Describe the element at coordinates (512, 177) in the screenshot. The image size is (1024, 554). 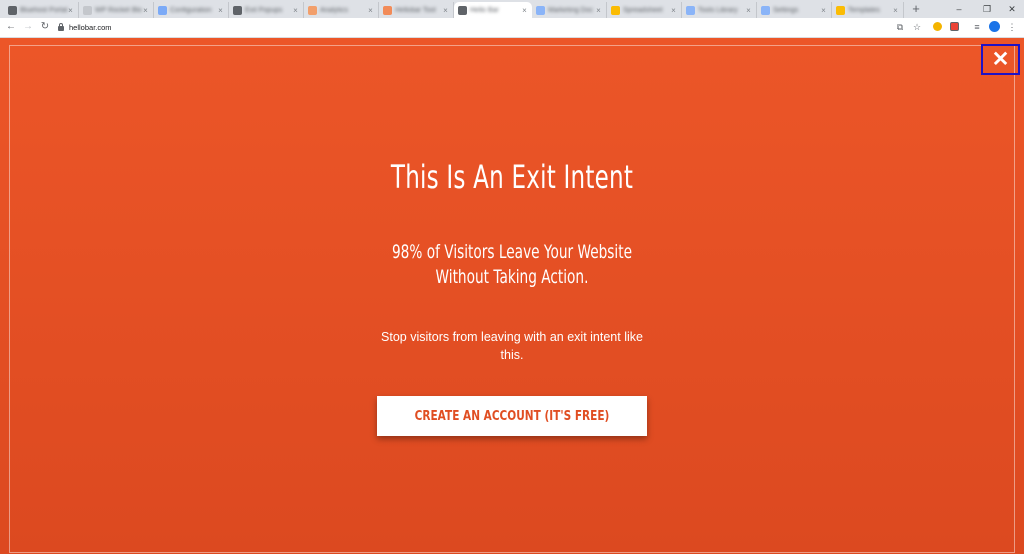
I see `popup-headline: This Is An Exit Intent` at that location.